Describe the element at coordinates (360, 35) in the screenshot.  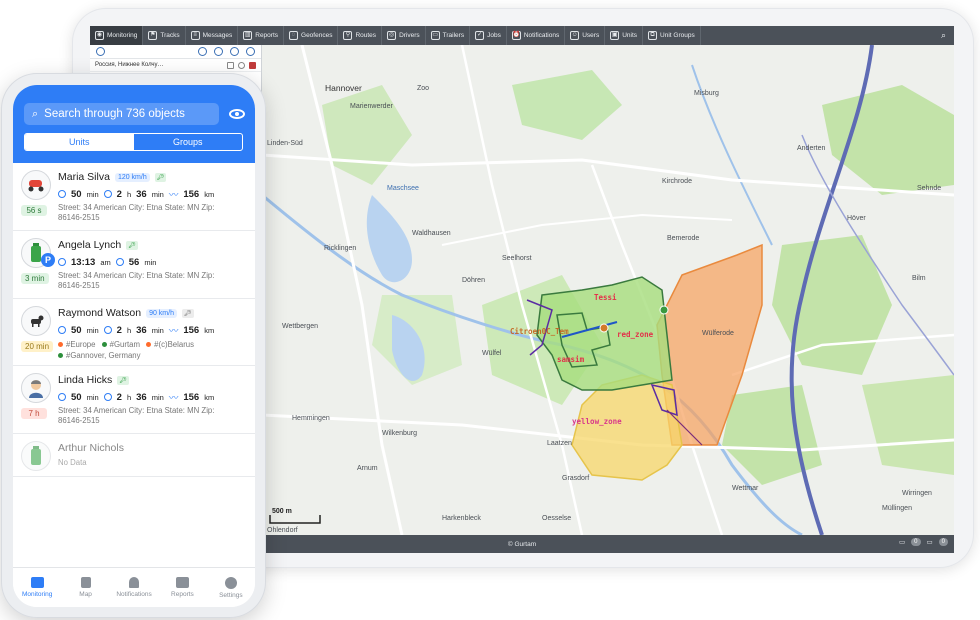
I see `tab-routes: ⚲ Routes` at that location.